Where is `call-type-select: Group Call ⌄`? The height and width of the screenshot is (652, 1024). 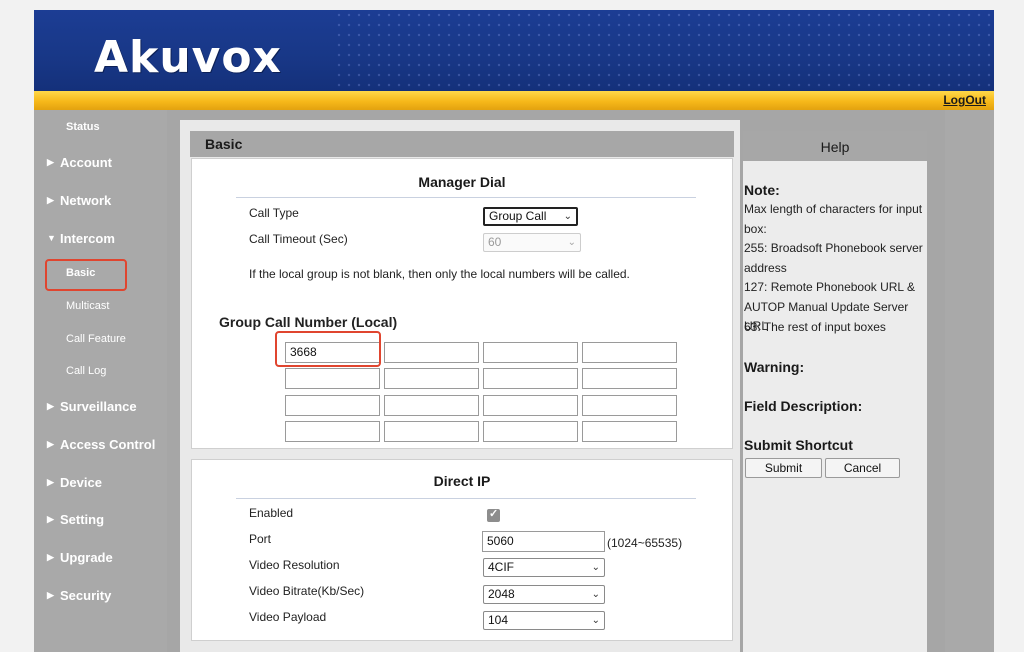
call-type-select: Group Call ⌄ is located at coordinates (530, 216).